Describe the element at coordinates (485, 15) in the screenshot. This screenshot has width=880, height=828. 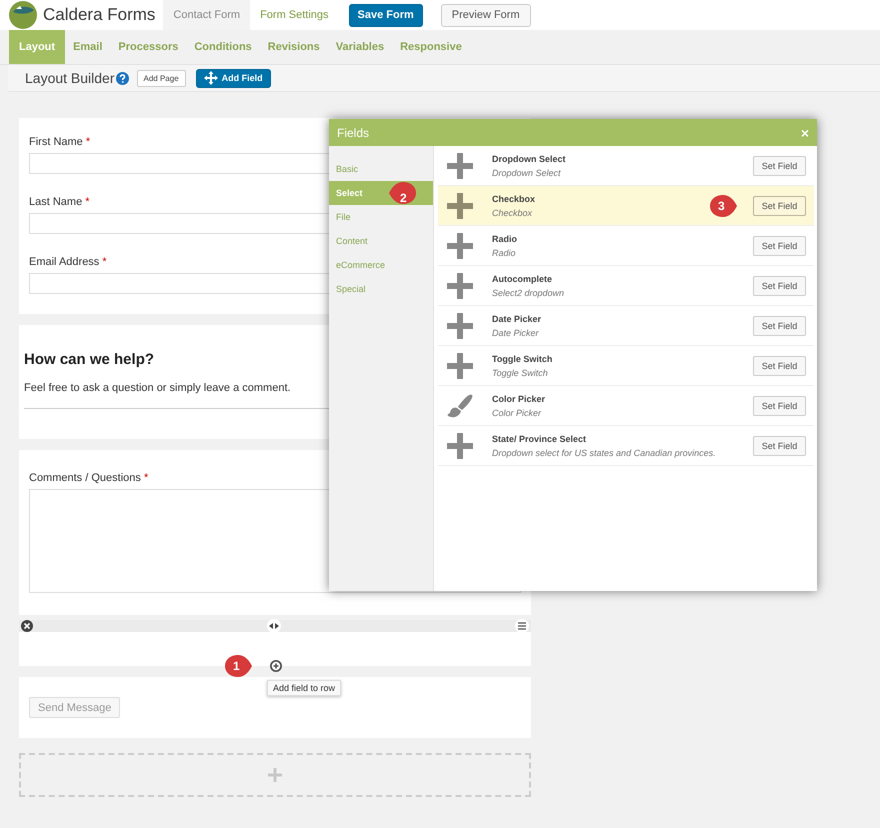
I see `preview-form-button: Preview Form` at that location.